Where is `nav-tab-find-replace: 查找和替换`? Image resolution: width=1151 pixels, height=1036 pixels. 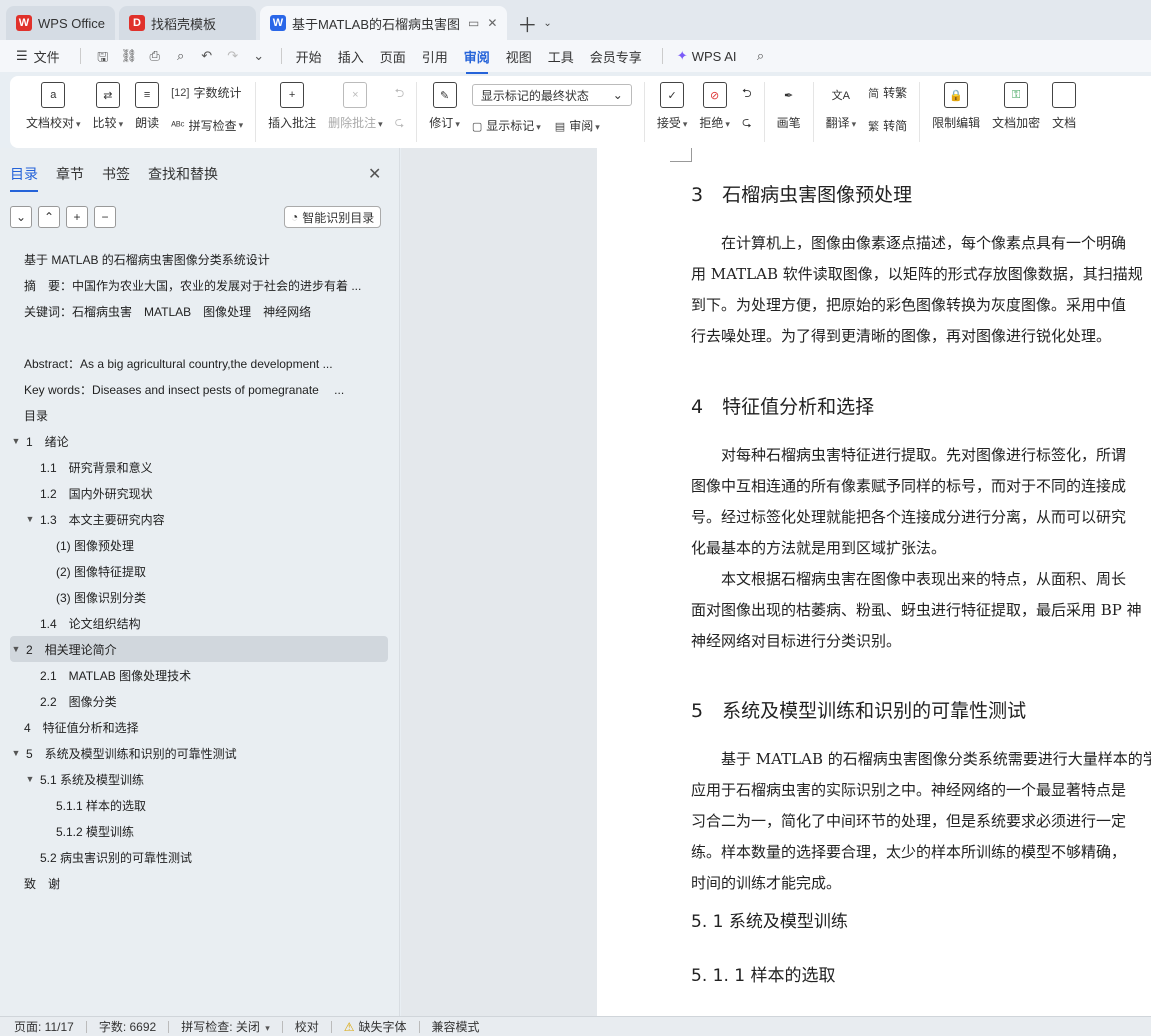 nav-tab-find-replace: 查找和替换 is located at coordinates (183, 174).